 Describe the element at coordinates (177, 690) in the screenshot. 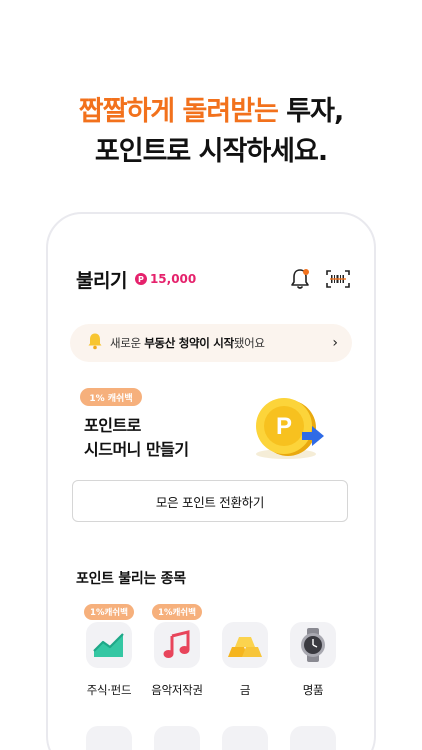

I see `item-label: 음악저작권` at that location.